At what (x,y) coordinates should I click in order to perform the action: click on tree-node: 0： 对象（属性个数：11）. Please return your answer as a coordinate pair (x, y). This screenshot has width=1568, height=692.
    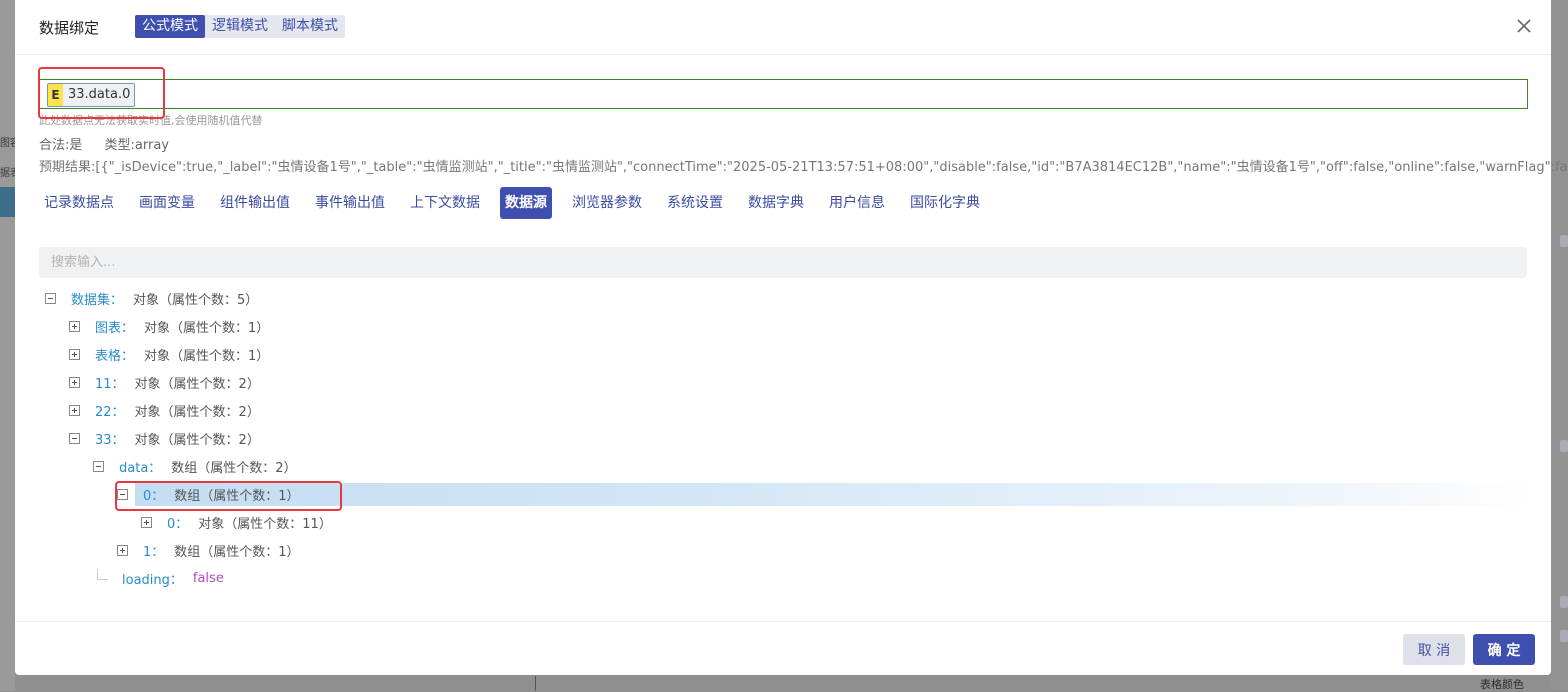
    Looking at the image, I should click on (236, 522).